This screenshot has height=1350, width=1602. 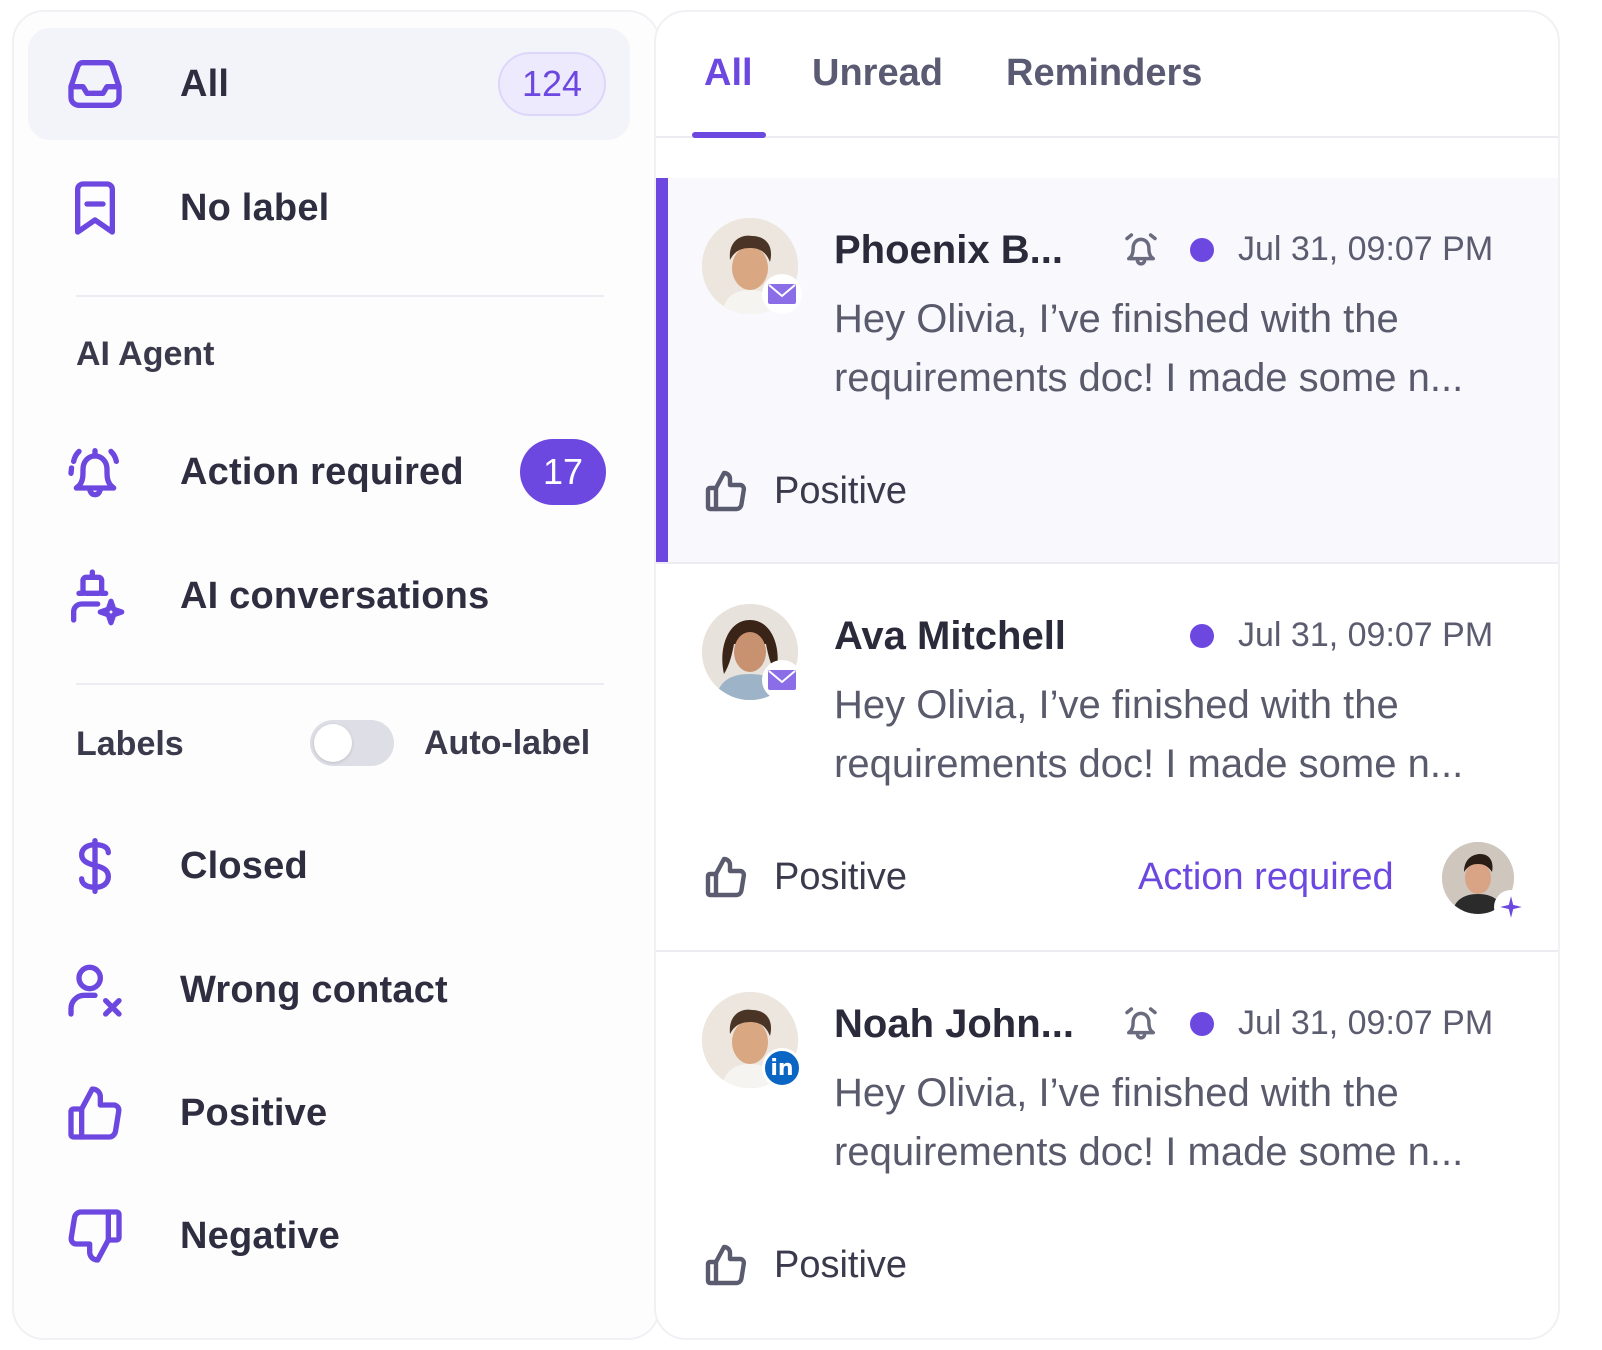 What do you see at coordinates (877, 73) in the screenshot?
I see `tab-unread: Unread` at bounding box center [877, 73].